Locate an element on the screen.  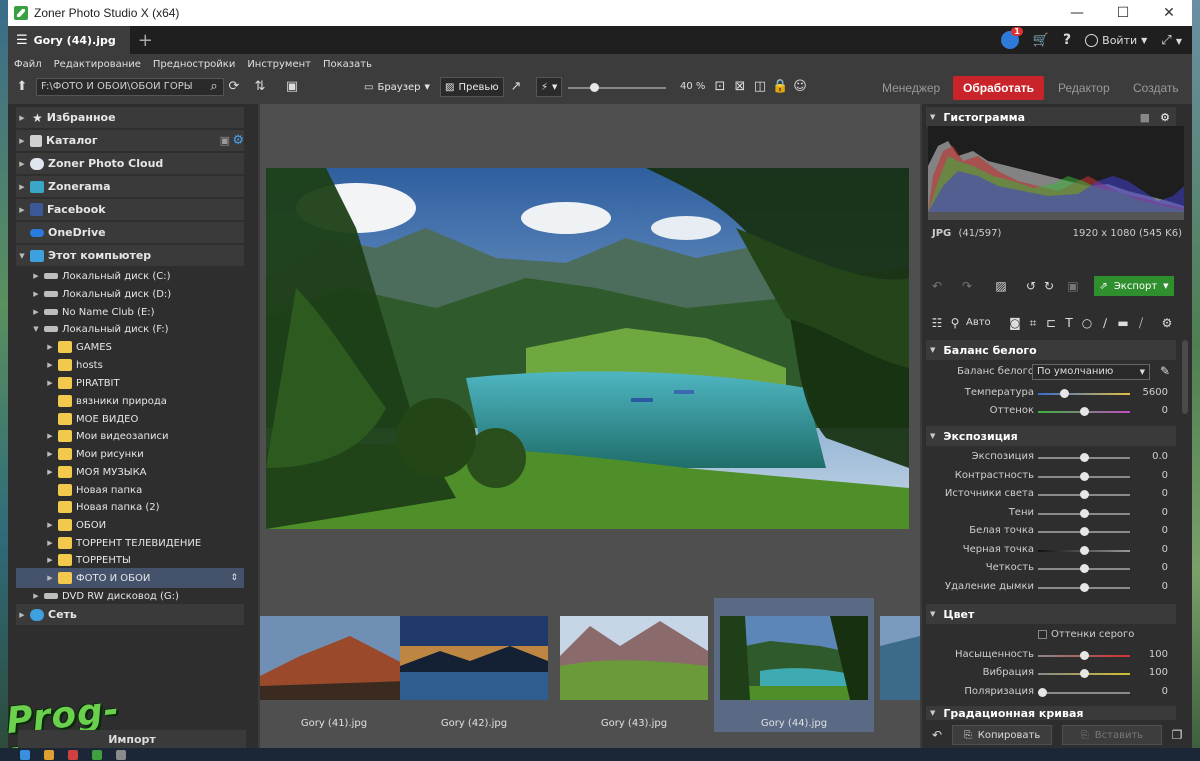
folder-item: ▶ ОБОИ is located at coordinates (130, 525).